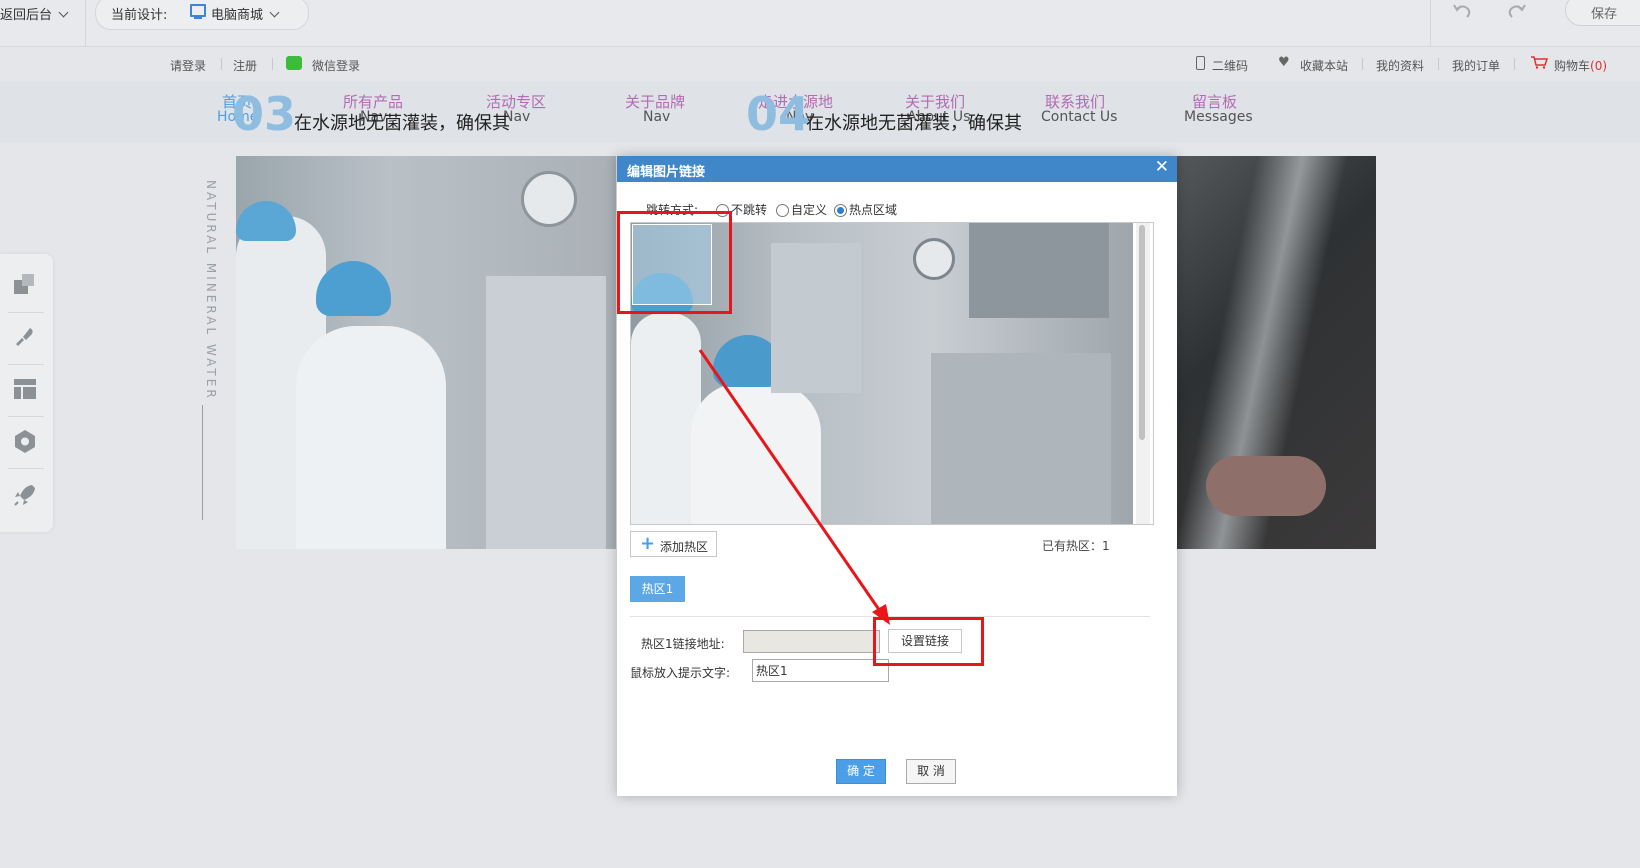 This screenshot has height=868, width=1640. What do you see at coordinates (1162, 167) in the screenshot?
I see `close-icon: ✕` at bounding box center [1162, 167].